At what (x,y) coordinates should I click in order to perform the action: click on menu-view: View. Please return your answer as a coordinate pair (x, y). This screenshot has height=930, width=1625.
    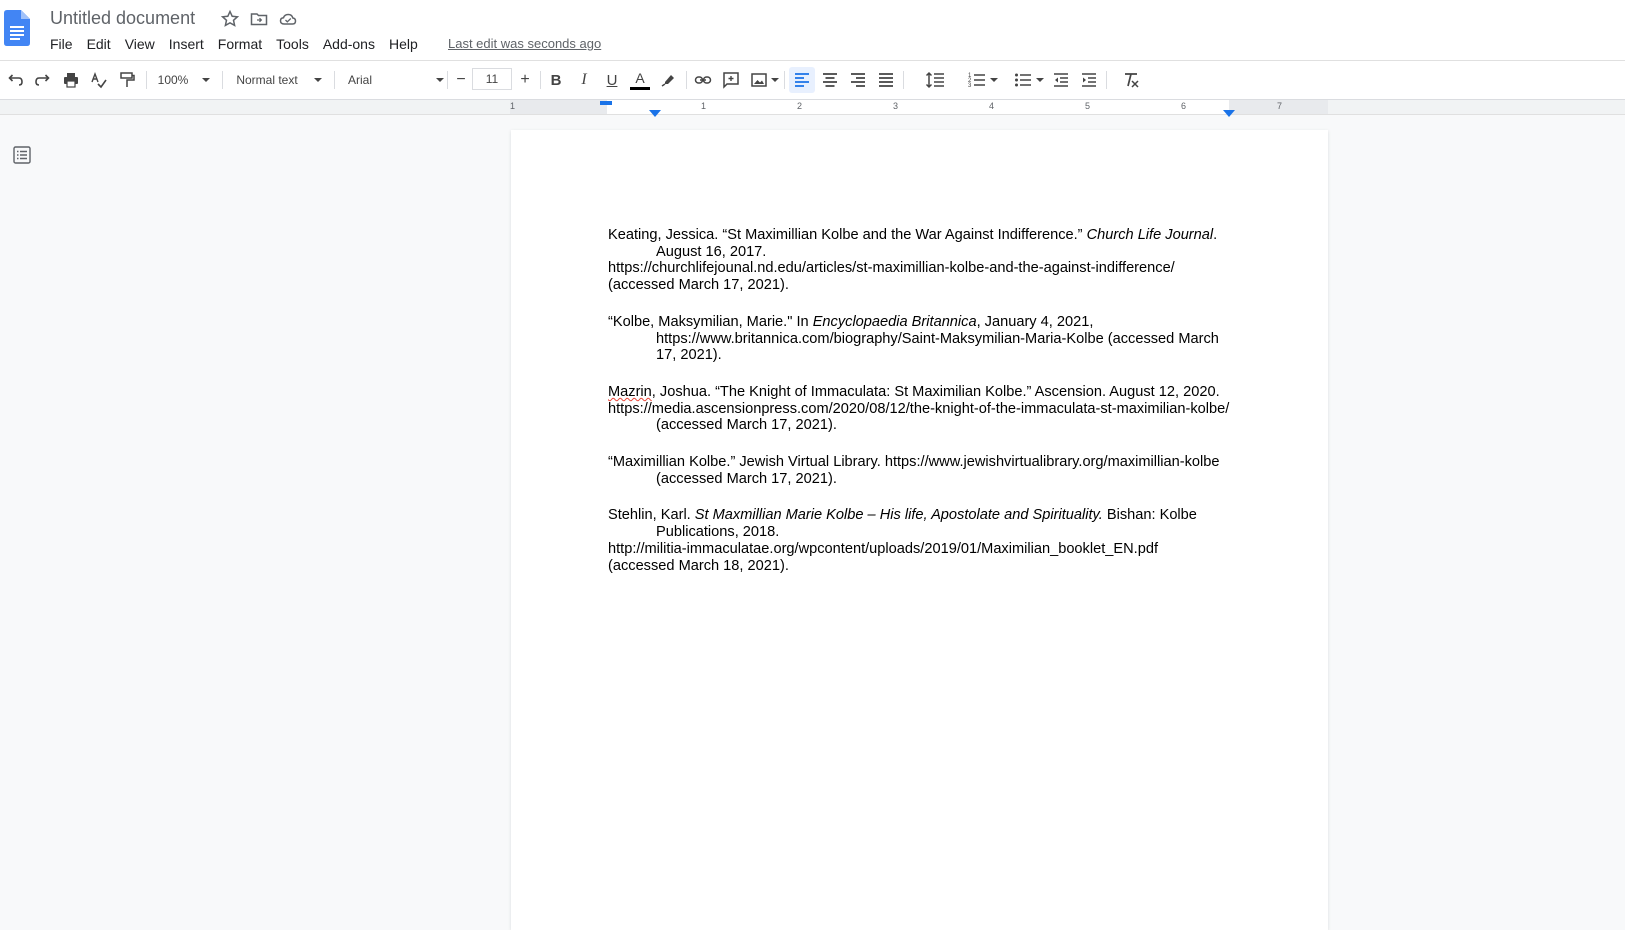
    Looking at the image, I should click on (140, 44).